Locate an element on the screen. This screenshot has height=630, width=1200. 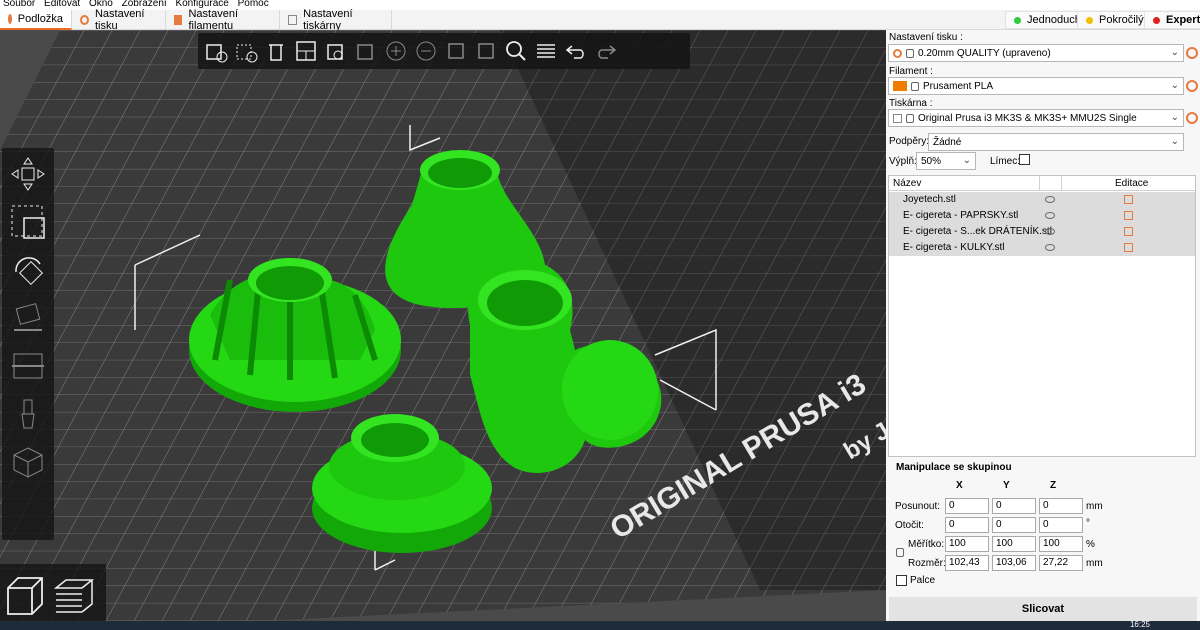
3d-view-button is located at coordinates (24, 596).